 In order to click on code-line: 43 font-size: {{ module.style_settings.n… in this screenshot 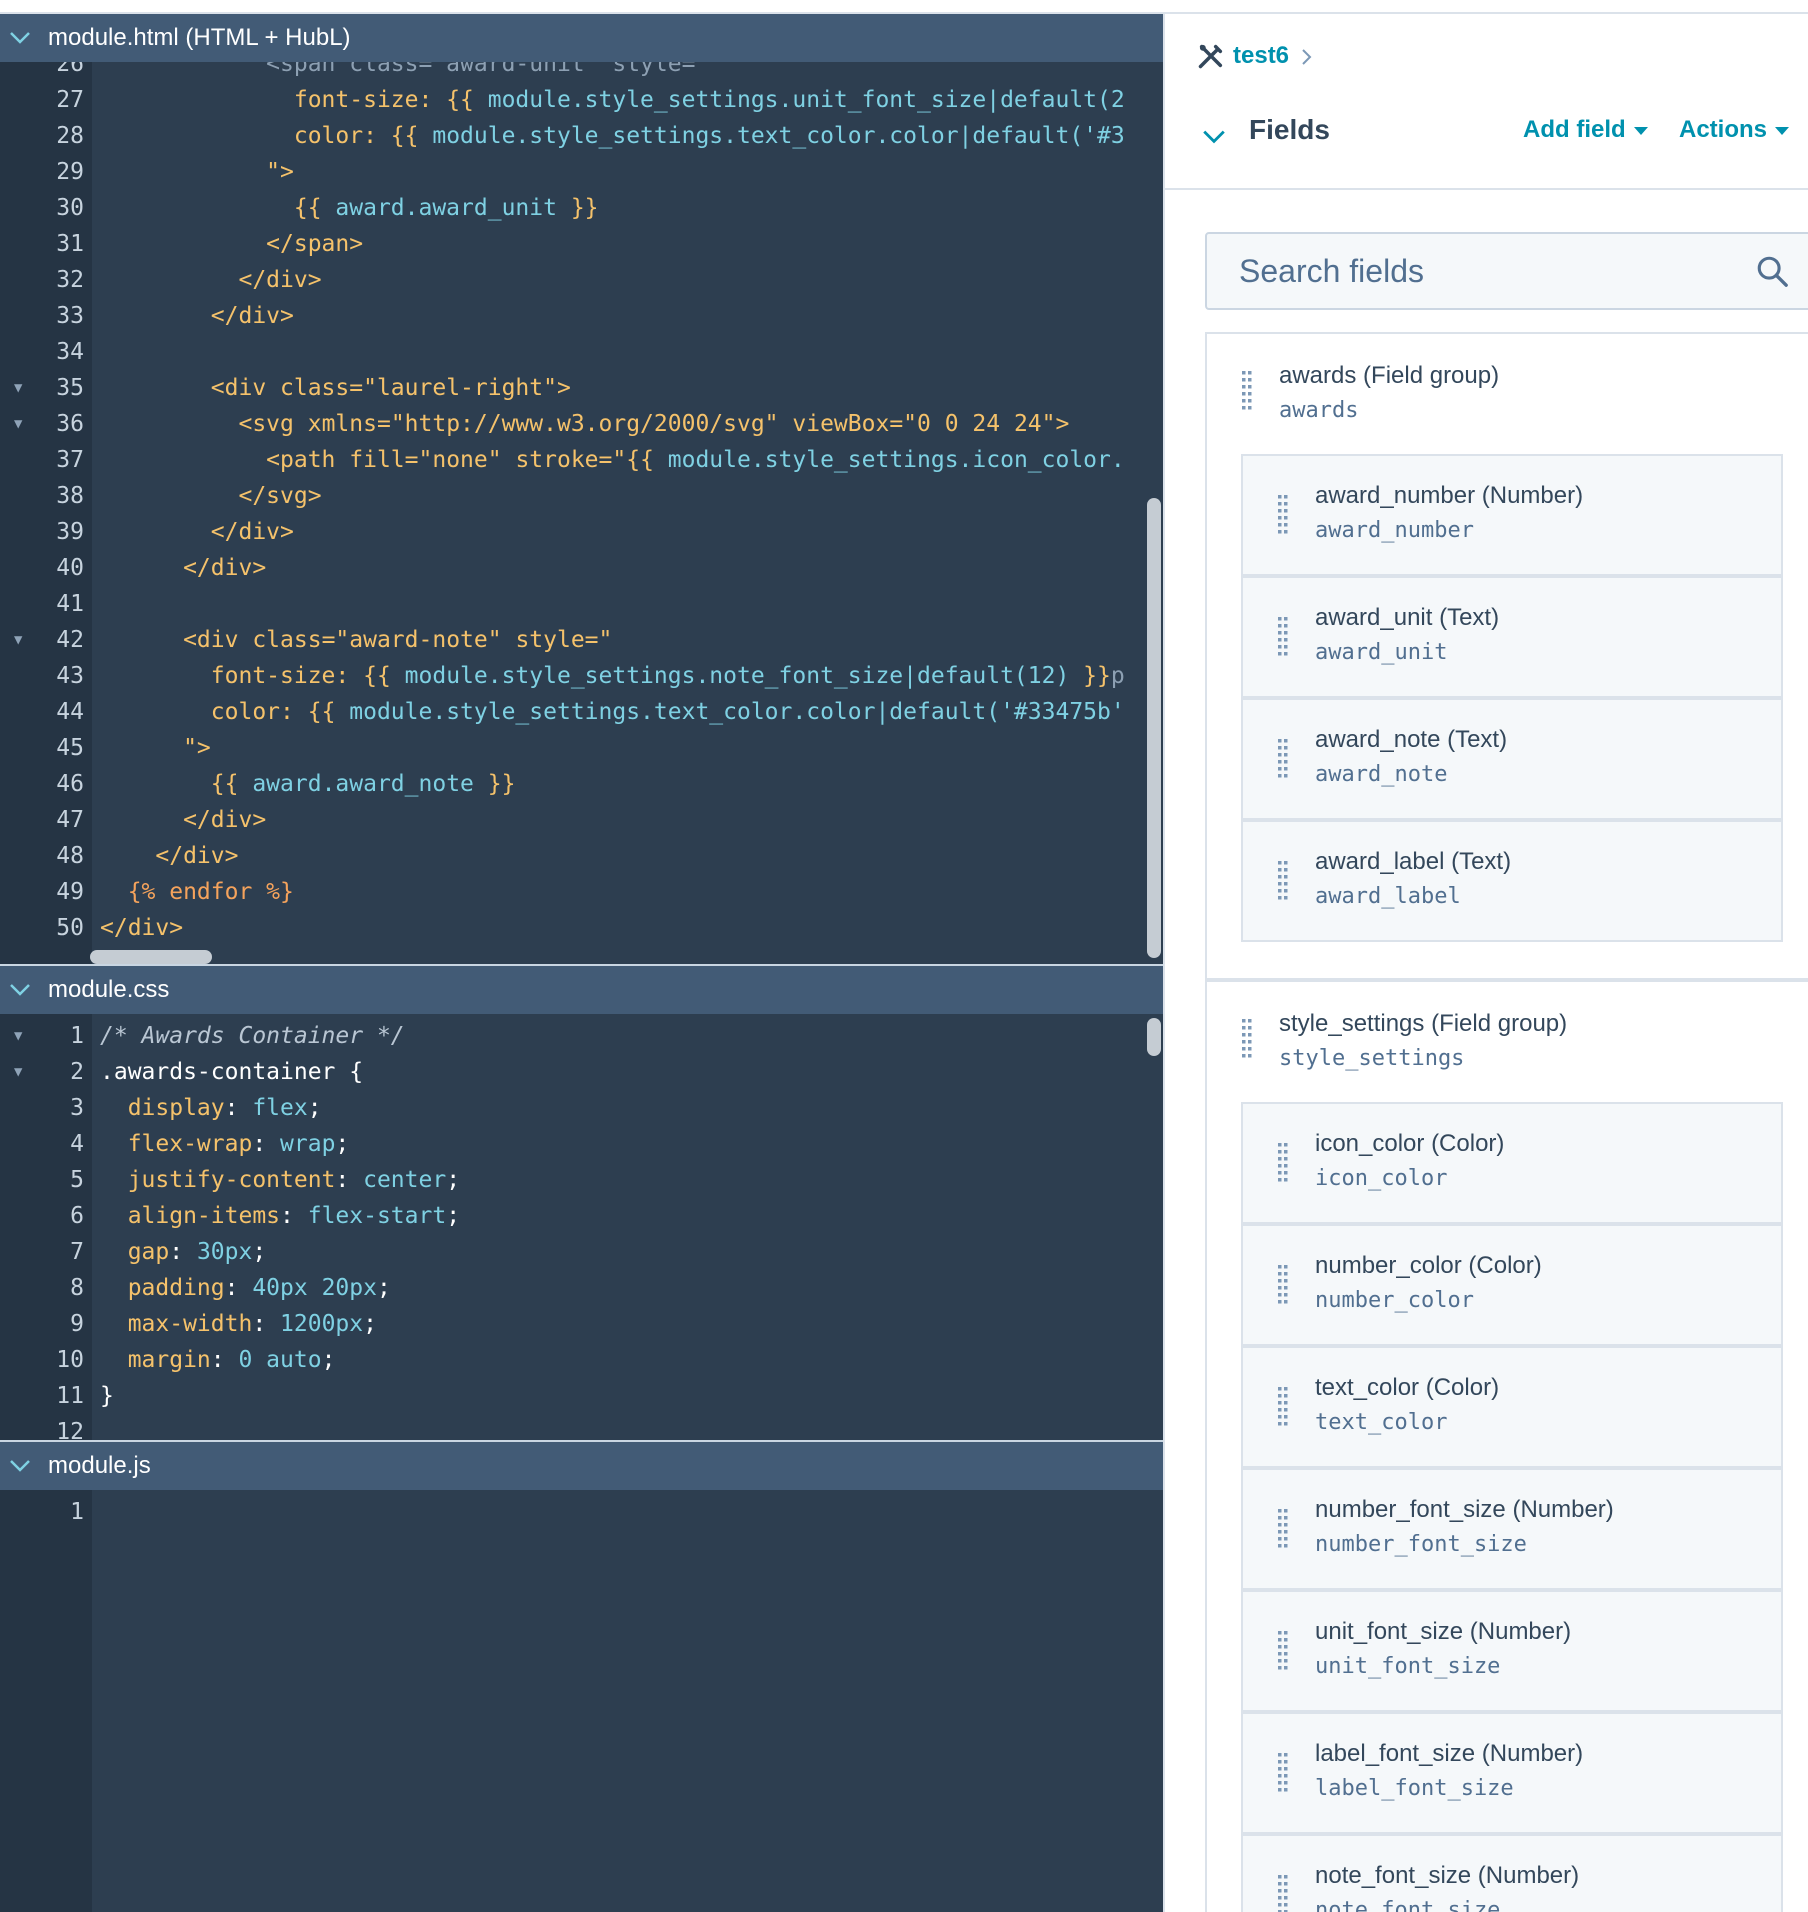, I will do `click(580, 676)`.